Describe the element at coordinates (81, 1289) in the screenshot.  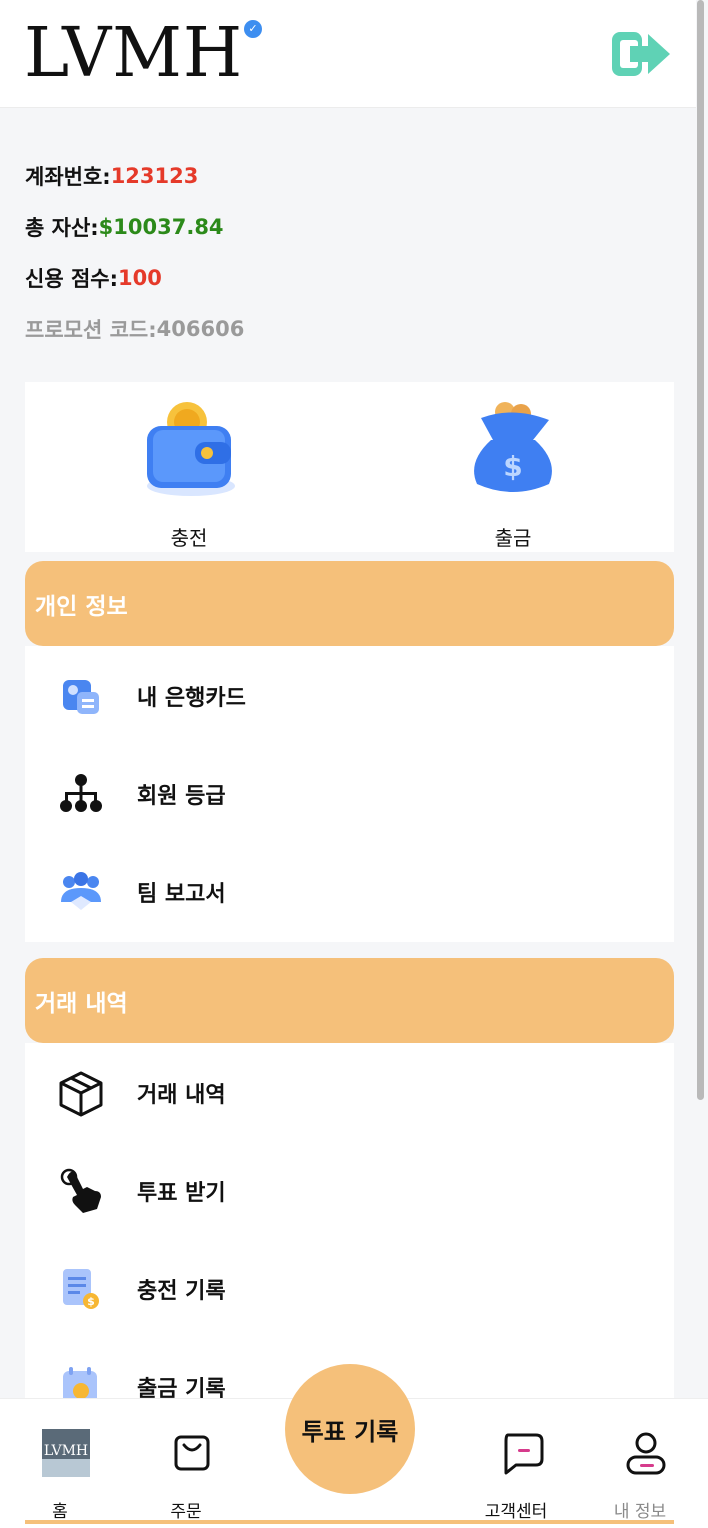
I see `recharge-doc-icon: $` at that location.